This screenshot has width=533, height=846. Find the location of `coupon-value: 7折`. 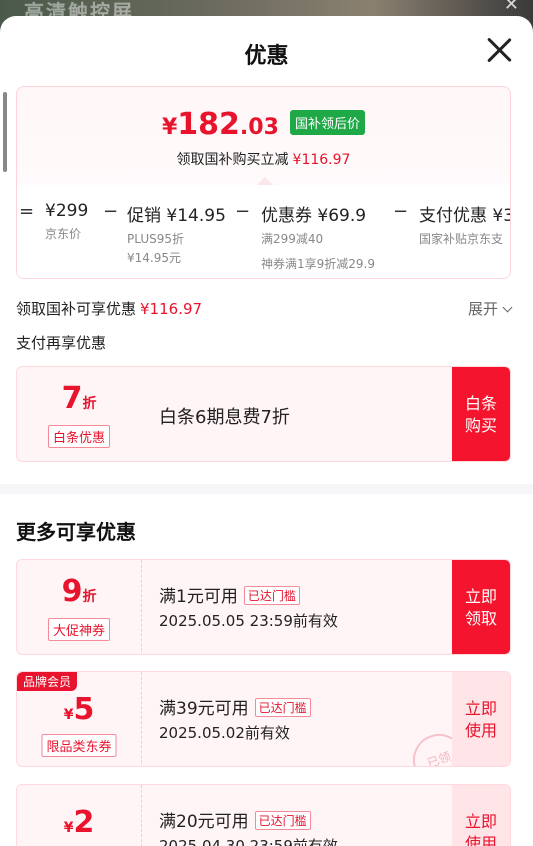

coupon-value: 7折 is located at coordinates (79, 398).